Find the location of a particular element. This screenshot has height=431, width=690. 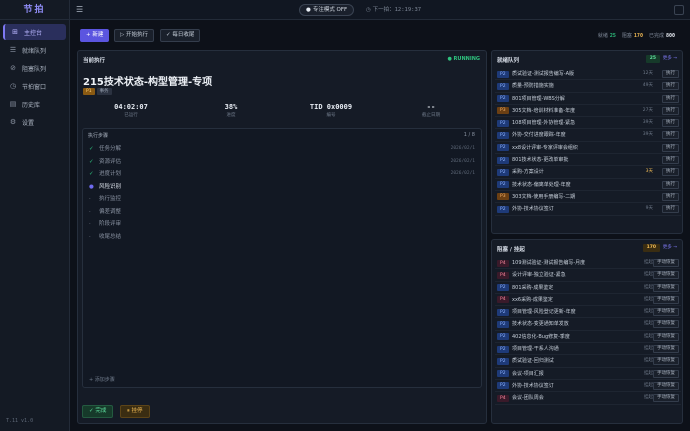

complete-button: ✓ 完成 is located at coordinates (98, 411).